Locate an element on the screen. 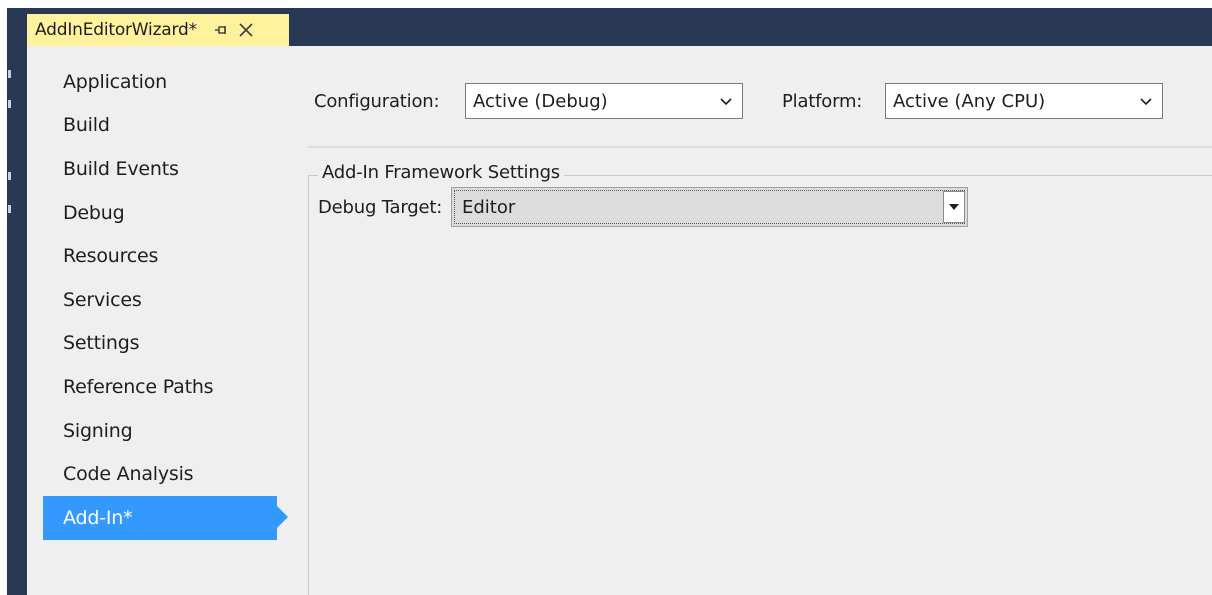 This screenshot has width=1212, height=595. configuration-label: Configuration: is located at coordinates (377, 101).